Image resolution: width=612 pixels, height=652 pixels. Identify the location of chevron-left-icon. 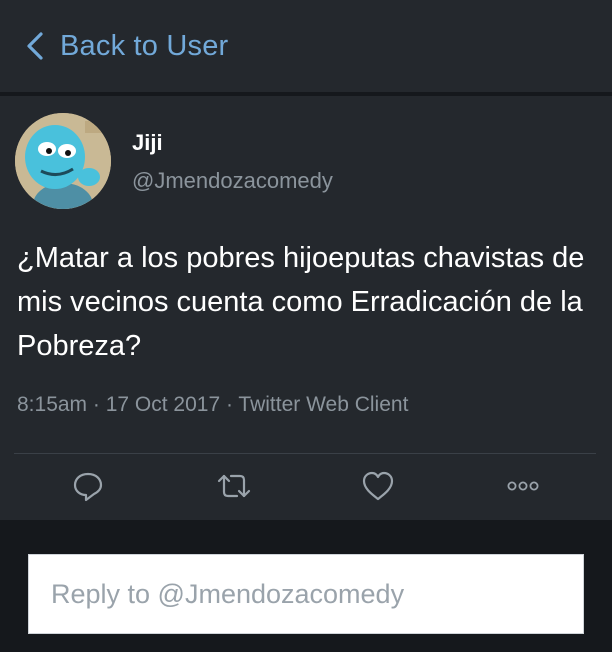
(35, 46).